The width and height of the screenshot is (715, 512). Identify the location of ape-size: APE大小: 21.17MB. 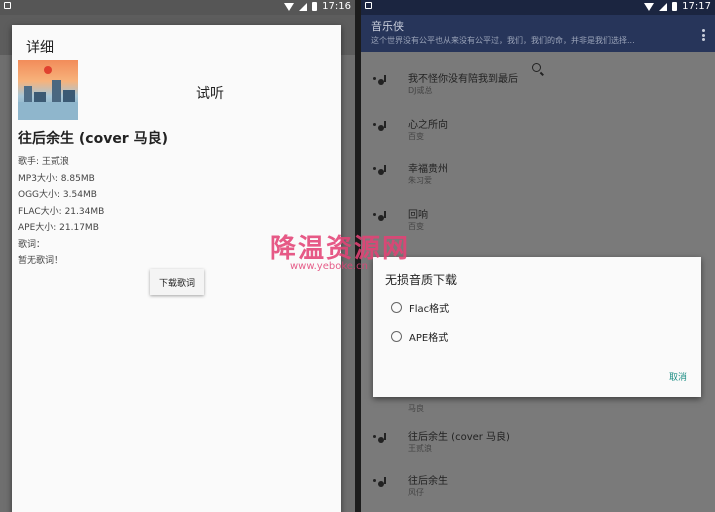
(58, 228).